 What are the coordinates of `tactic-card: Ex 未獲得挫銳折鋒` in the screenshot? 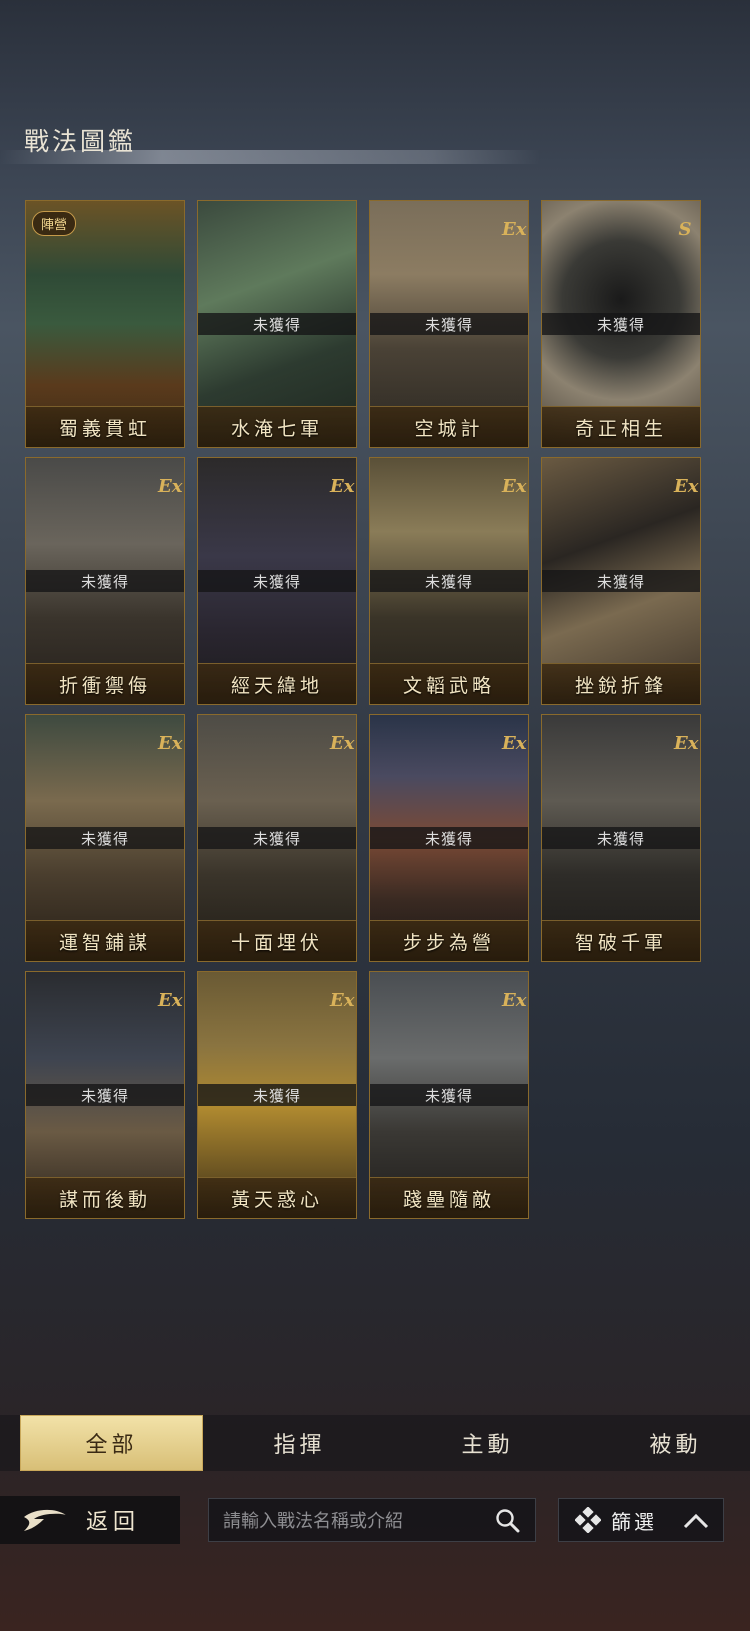 It's located at (621, 581).